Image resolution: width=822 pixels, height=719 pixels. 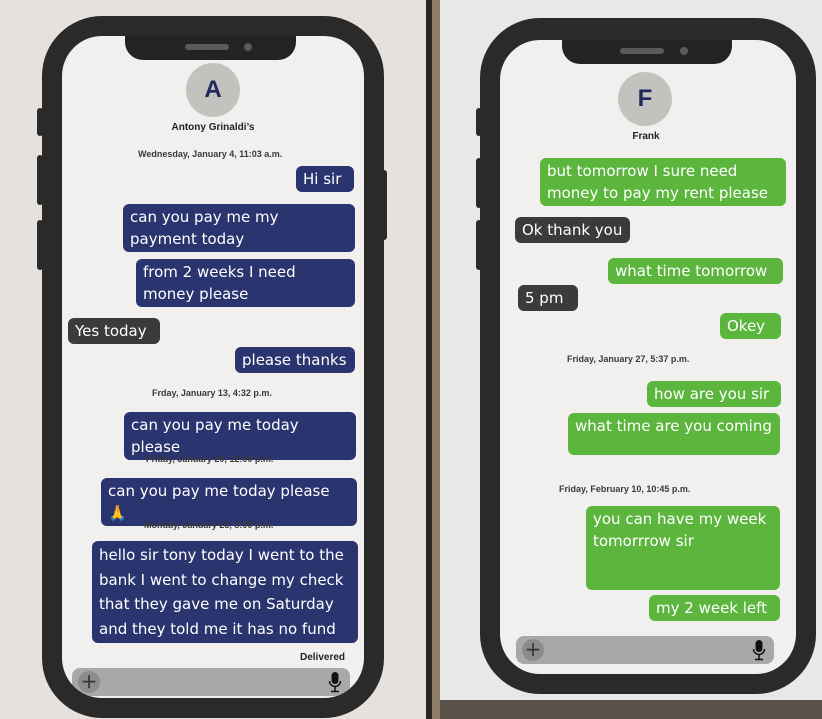 I want to click on contact-name: Antony Grinaldi’s, so click(x=213, y=127).